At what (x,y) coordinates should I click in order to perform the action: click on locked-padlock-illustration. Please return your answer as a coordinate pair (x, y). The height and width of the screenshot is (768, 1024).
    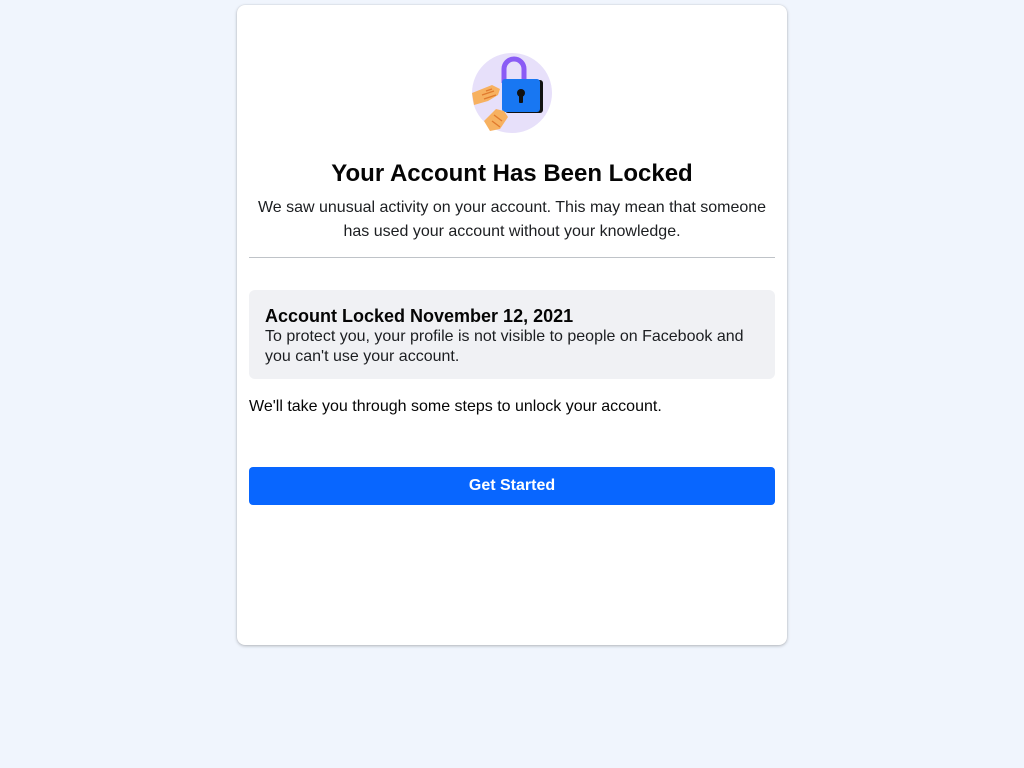
    Looking at the image, I should click on (512, 93).